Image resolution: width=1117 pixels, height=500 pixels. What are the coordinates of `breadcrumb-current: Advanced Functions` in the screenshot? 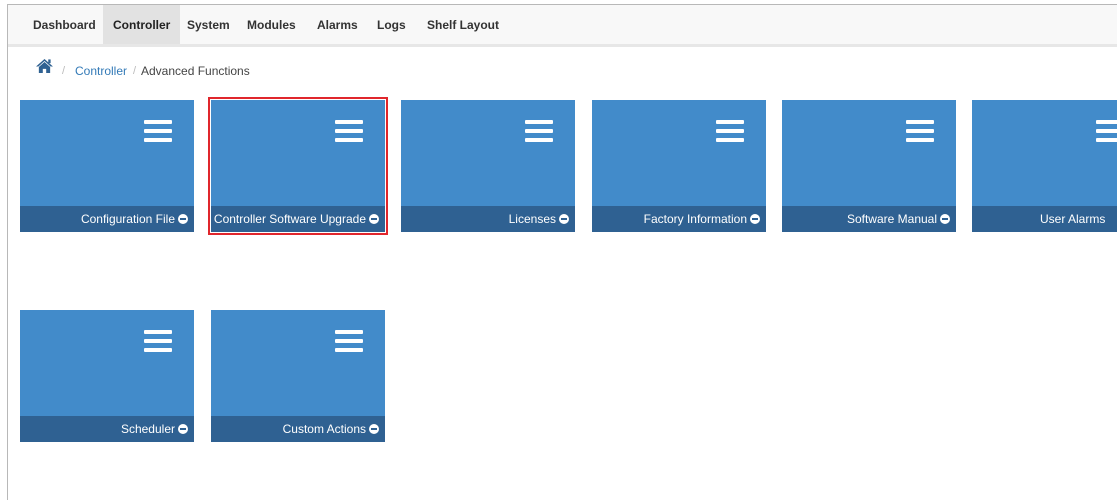 It's located at (195, 71).